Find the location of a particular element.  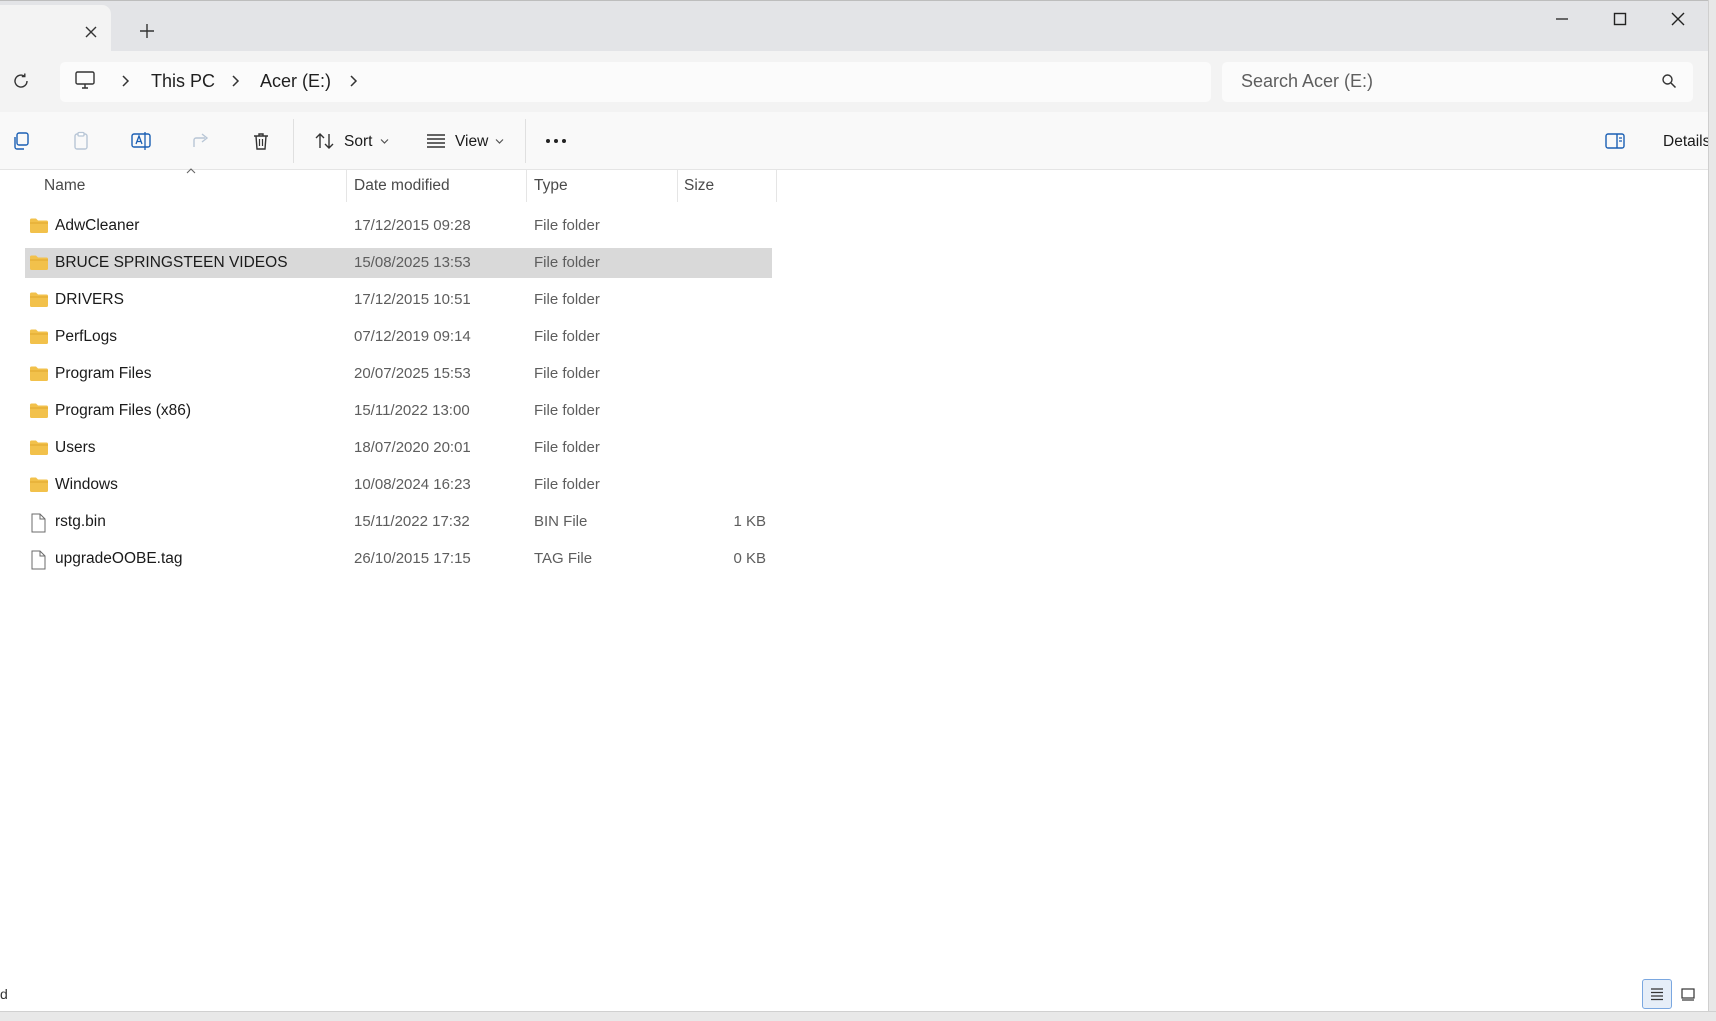

minimize-icon is located at coordinates (1562, 19).